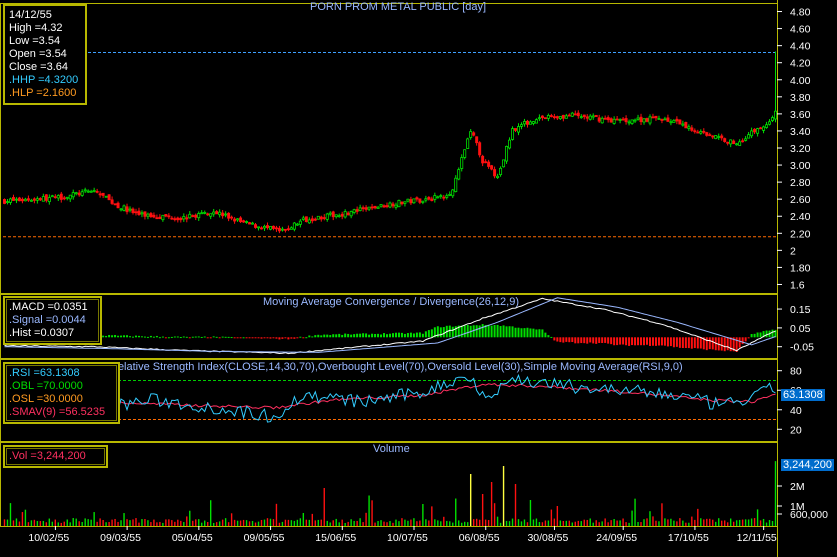 Image resolution: width=837 pixels, height=557 pixels. What do you see at coordinates (391, 449) in the screenshot?
I see `volume-title: Volume` at bounding box center [391, 449].